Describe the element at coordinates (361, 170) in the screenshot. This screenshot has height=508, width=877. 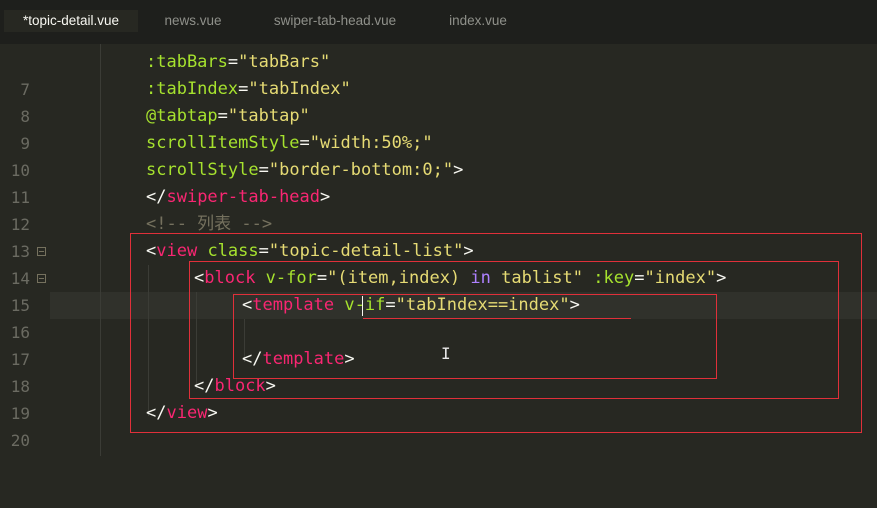
I see `token-string: "border-bottom:0;"` at that location.